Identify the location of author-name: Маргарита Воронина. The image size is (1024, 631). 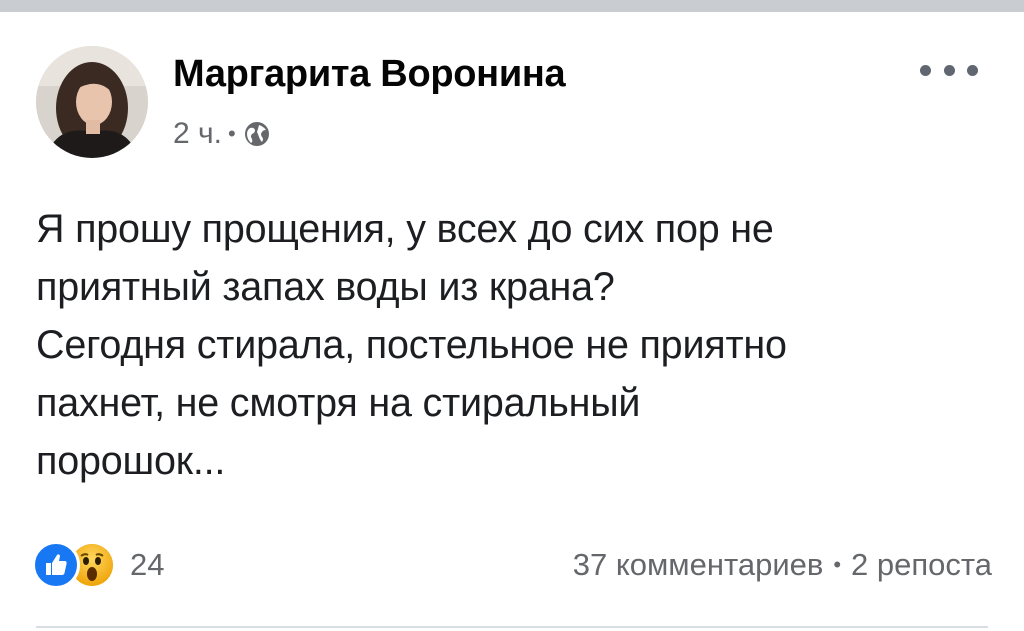
(369, 74).